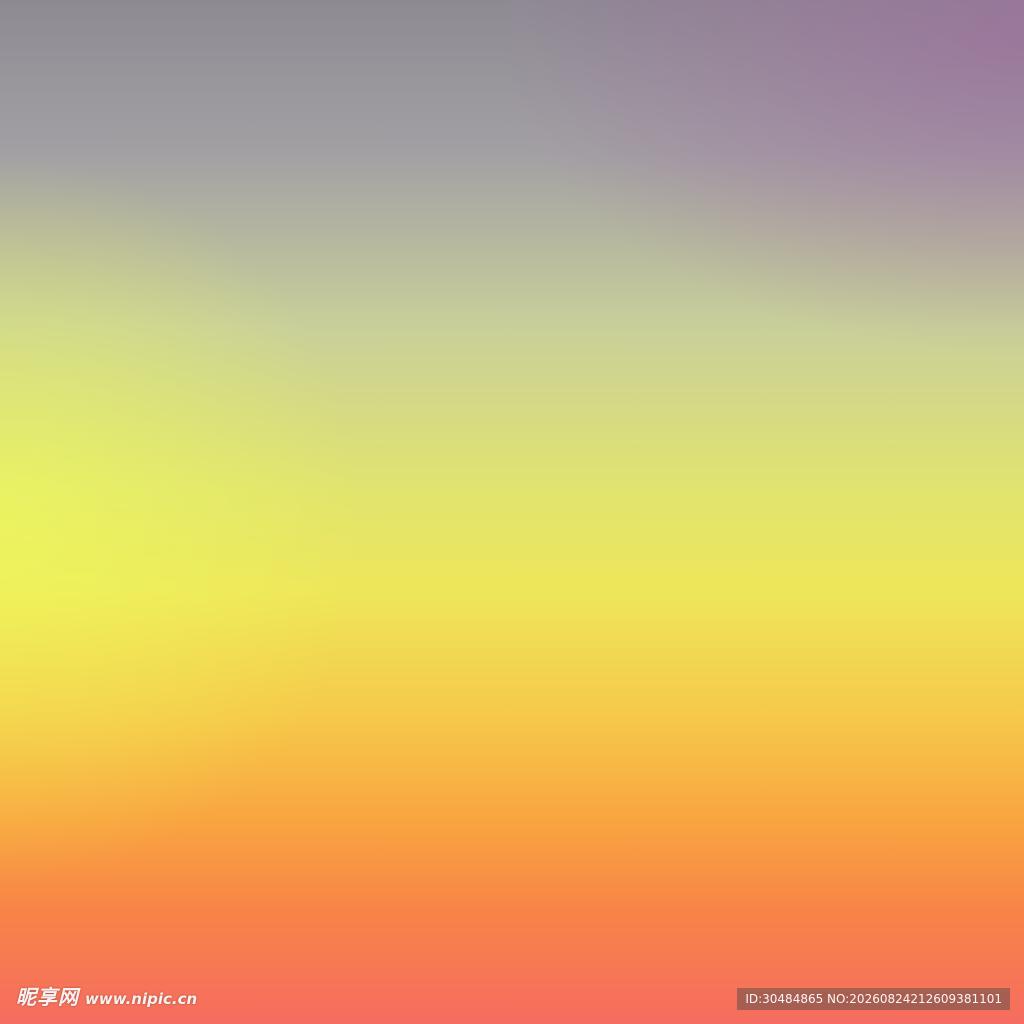  I want to click on watermark-id-badge: ID:30484865 NO:20260824212609381101, so click(873, 999).